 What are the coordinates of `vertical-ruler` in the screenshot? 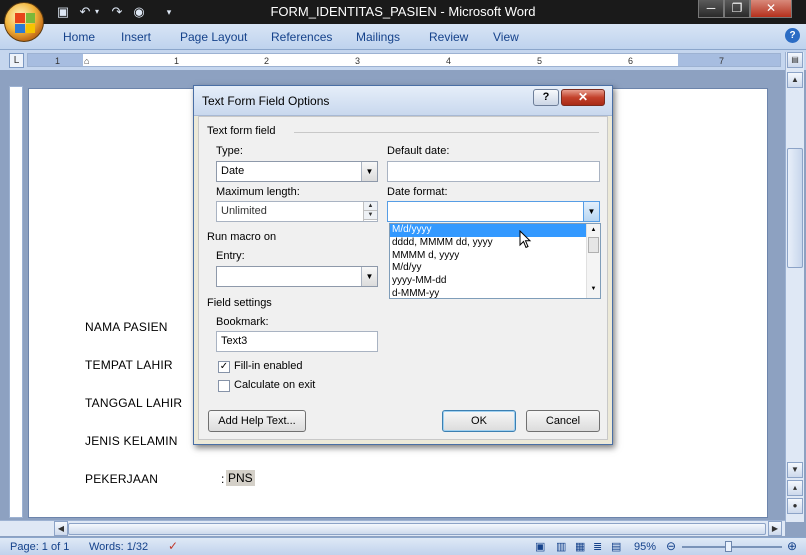 It's located at (16, 302).